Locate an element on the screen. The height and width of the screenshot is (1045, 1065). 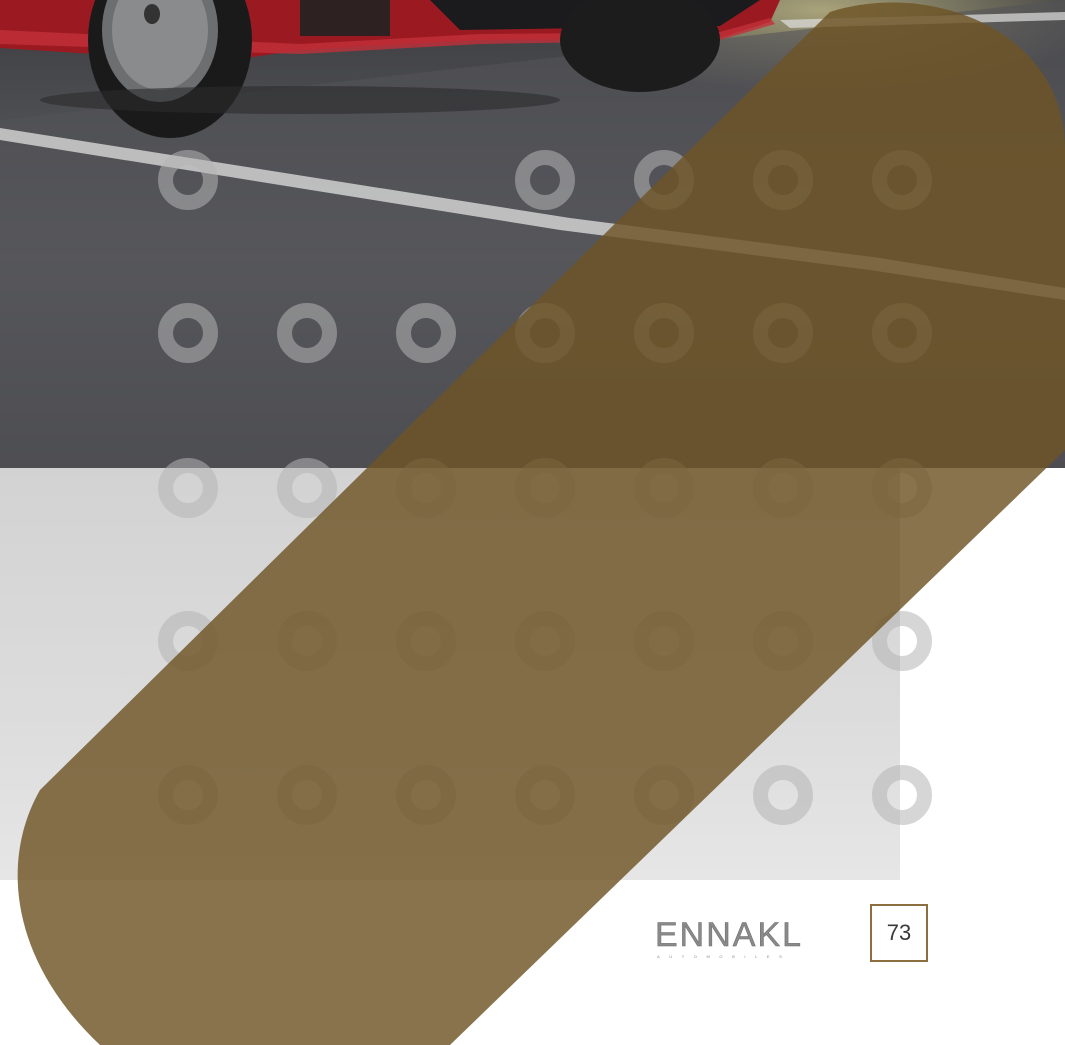
page-number-box: 73 is located at coordinates (899, 933).